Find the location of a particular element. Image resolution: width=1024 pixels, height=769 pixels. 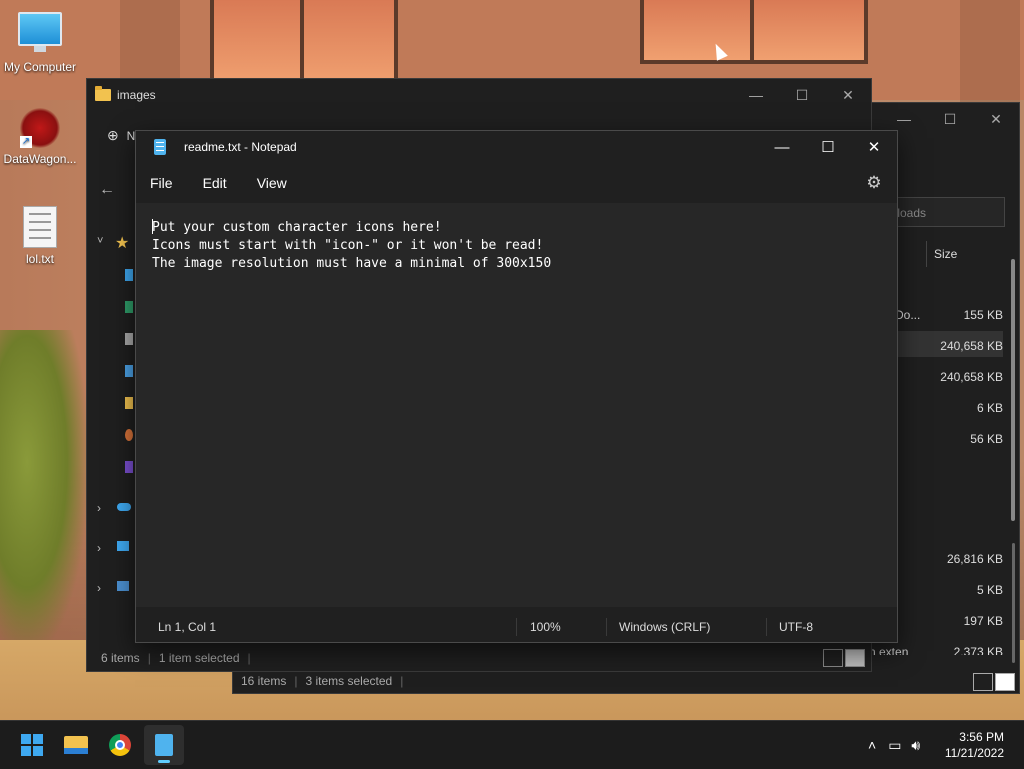

size-cell: 2,373 KB is located at coordinates (978, 650).